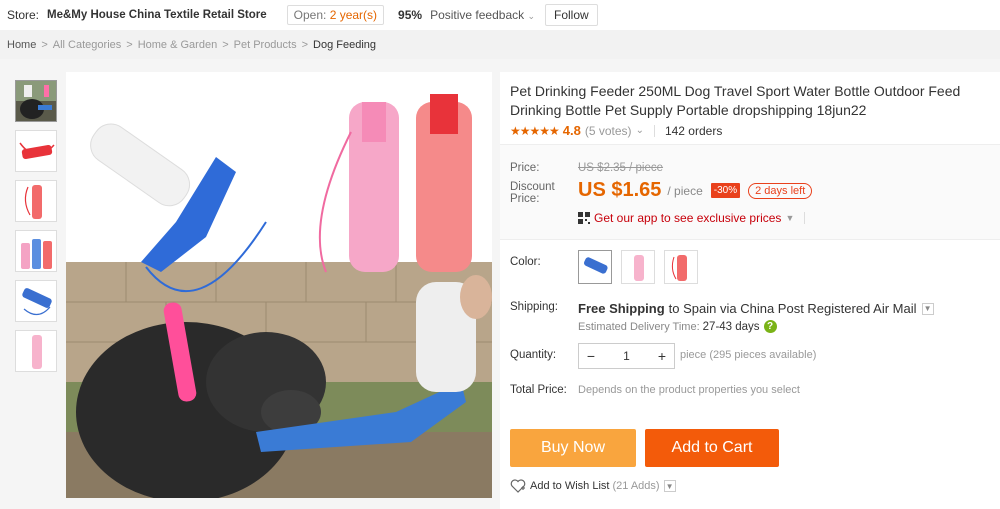 Image resolution: width=1000 pixels, height=509 pixels. Describe the element at coordinates (608, 131) in the screenshot. I see `rating-votes: (5 votes)` at that location.